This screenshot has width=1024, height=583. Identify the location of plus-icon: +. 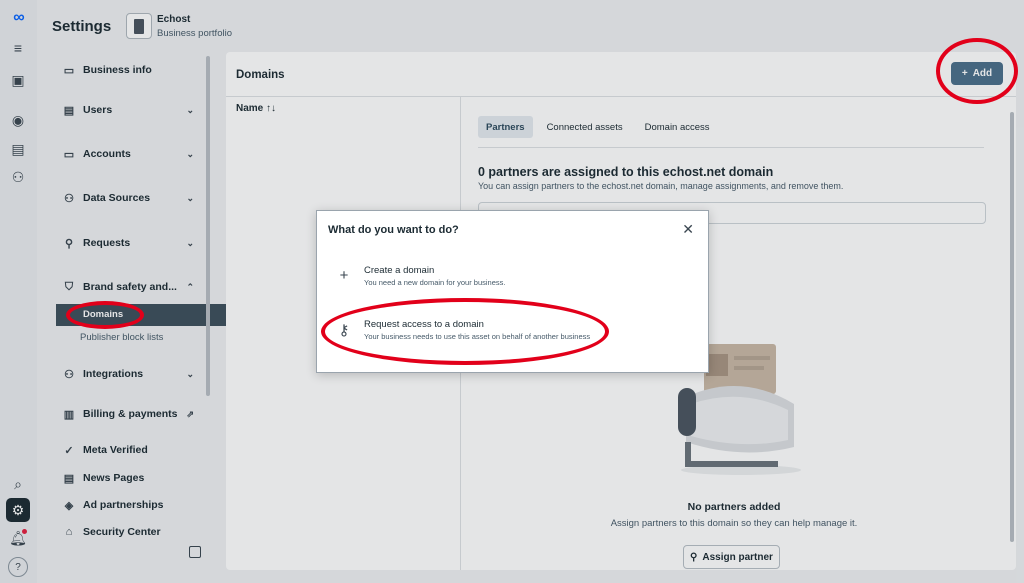
(344, 275).